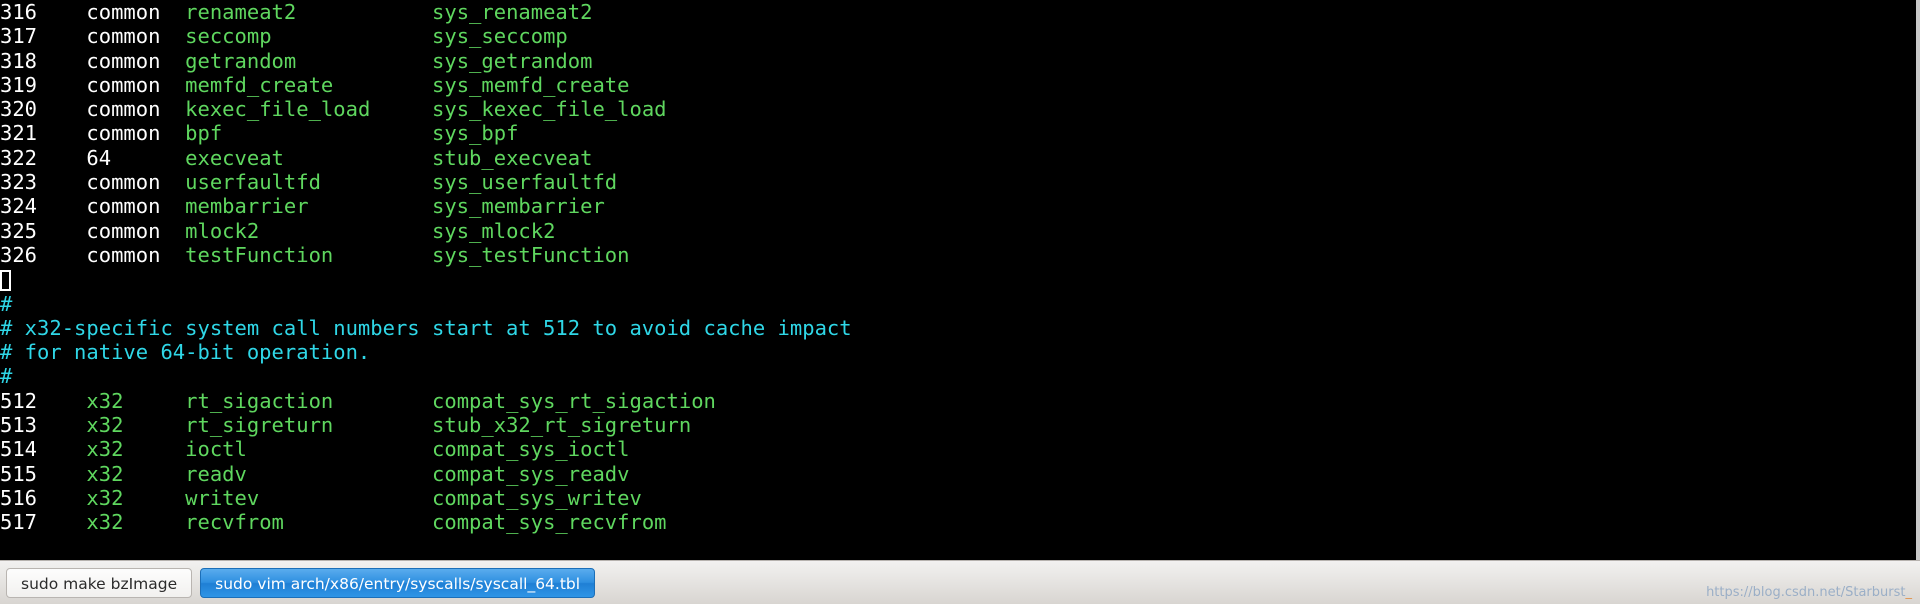 The height and width of the screenshot is (604, 1920). Describe the element at coordinates (960, 474) in the screenshot. I see `editor-line: 515 x32 readv compat_sys_readv` at that location.